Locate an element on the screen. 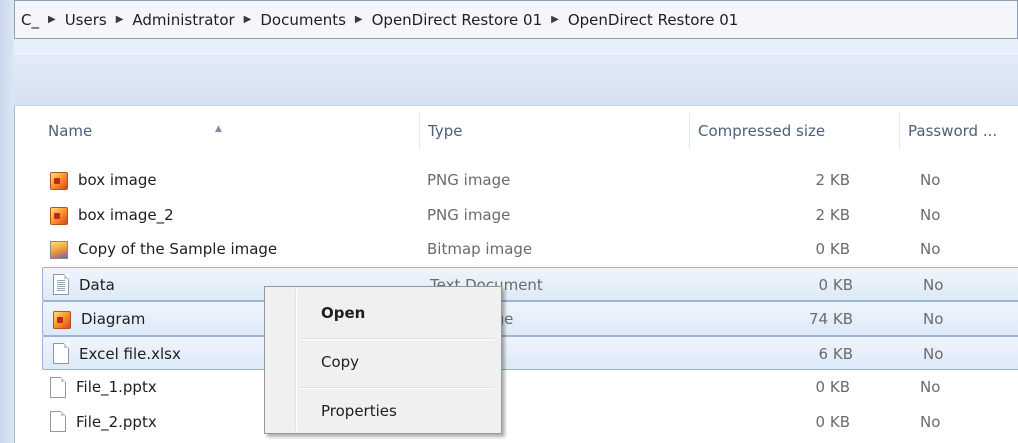 The image size is (1018, 443). file-name: box image_2 is located at coordinates (126, 214).